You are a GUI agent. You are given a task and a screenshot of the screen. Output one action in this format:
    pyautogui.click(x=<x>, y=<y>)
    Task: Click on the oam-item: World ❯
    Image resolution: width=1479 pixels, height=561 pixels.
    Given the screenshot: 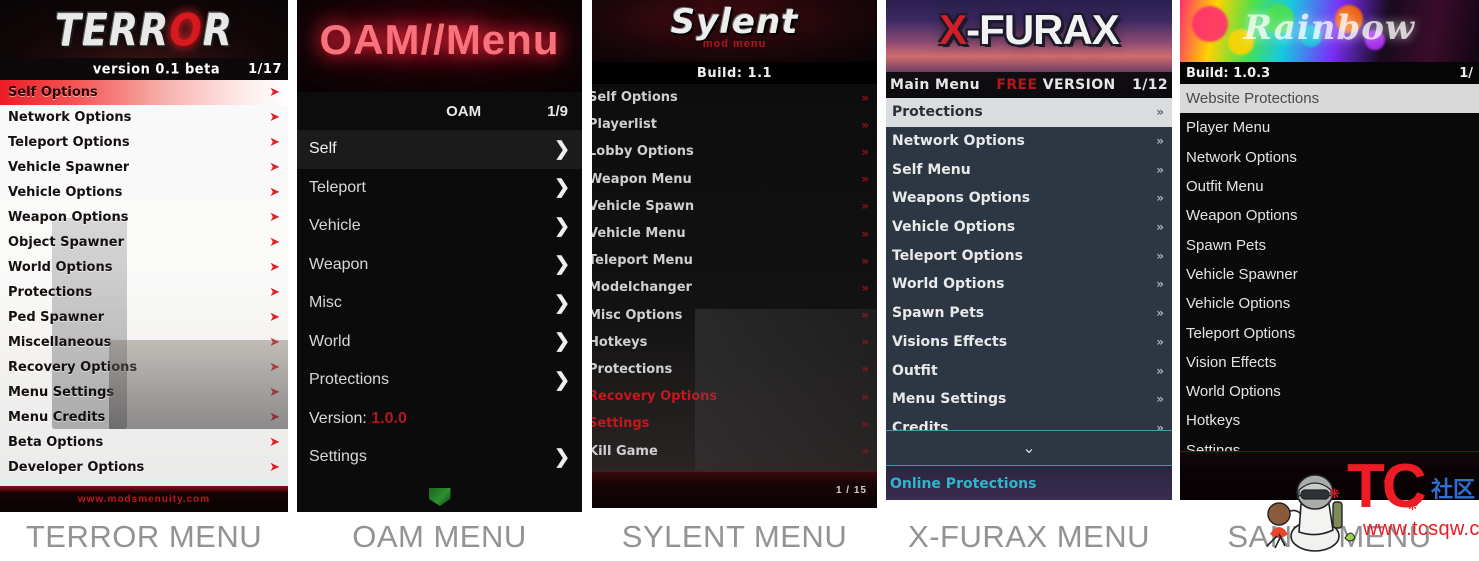 What is the action you would take?
    pyautogui.click(x=439, y=341)
    